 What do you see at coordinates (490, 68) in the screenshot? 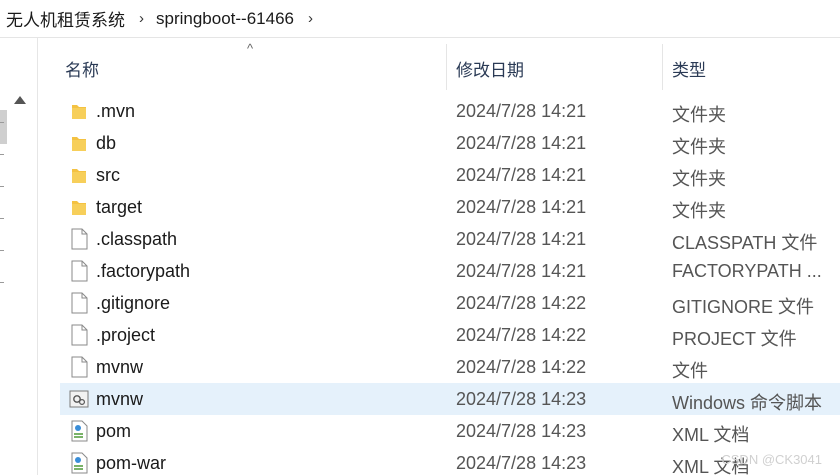
I see `column-header-date: 修改日期` at bounding box center [490, 68].